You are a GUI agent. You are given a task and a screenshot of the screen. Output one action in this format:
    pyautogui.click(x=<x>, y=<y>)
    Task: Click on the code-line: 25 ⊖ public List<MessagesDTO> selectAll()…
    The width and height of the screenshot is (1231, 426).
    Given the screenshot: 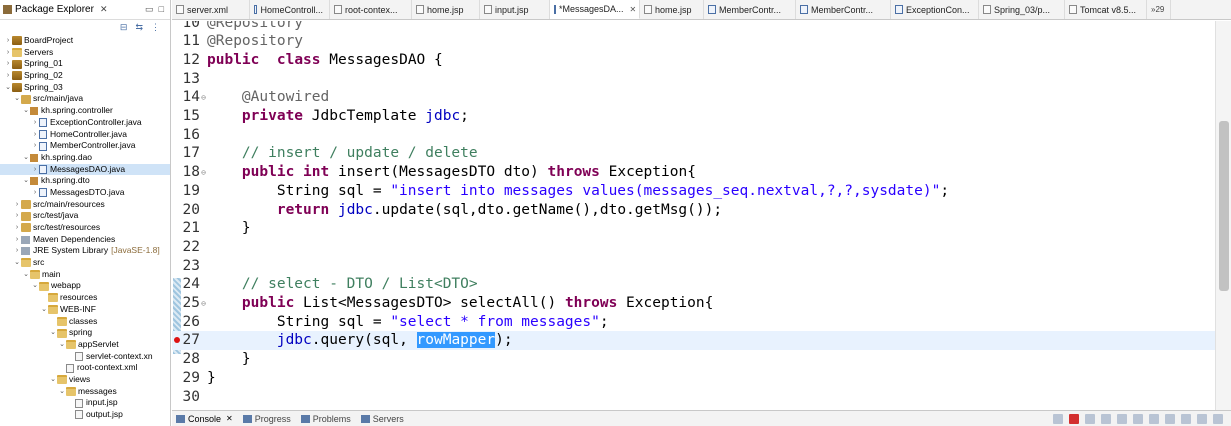 What is the action you would take?
    pyautogui.click(x=693, y=303)
    